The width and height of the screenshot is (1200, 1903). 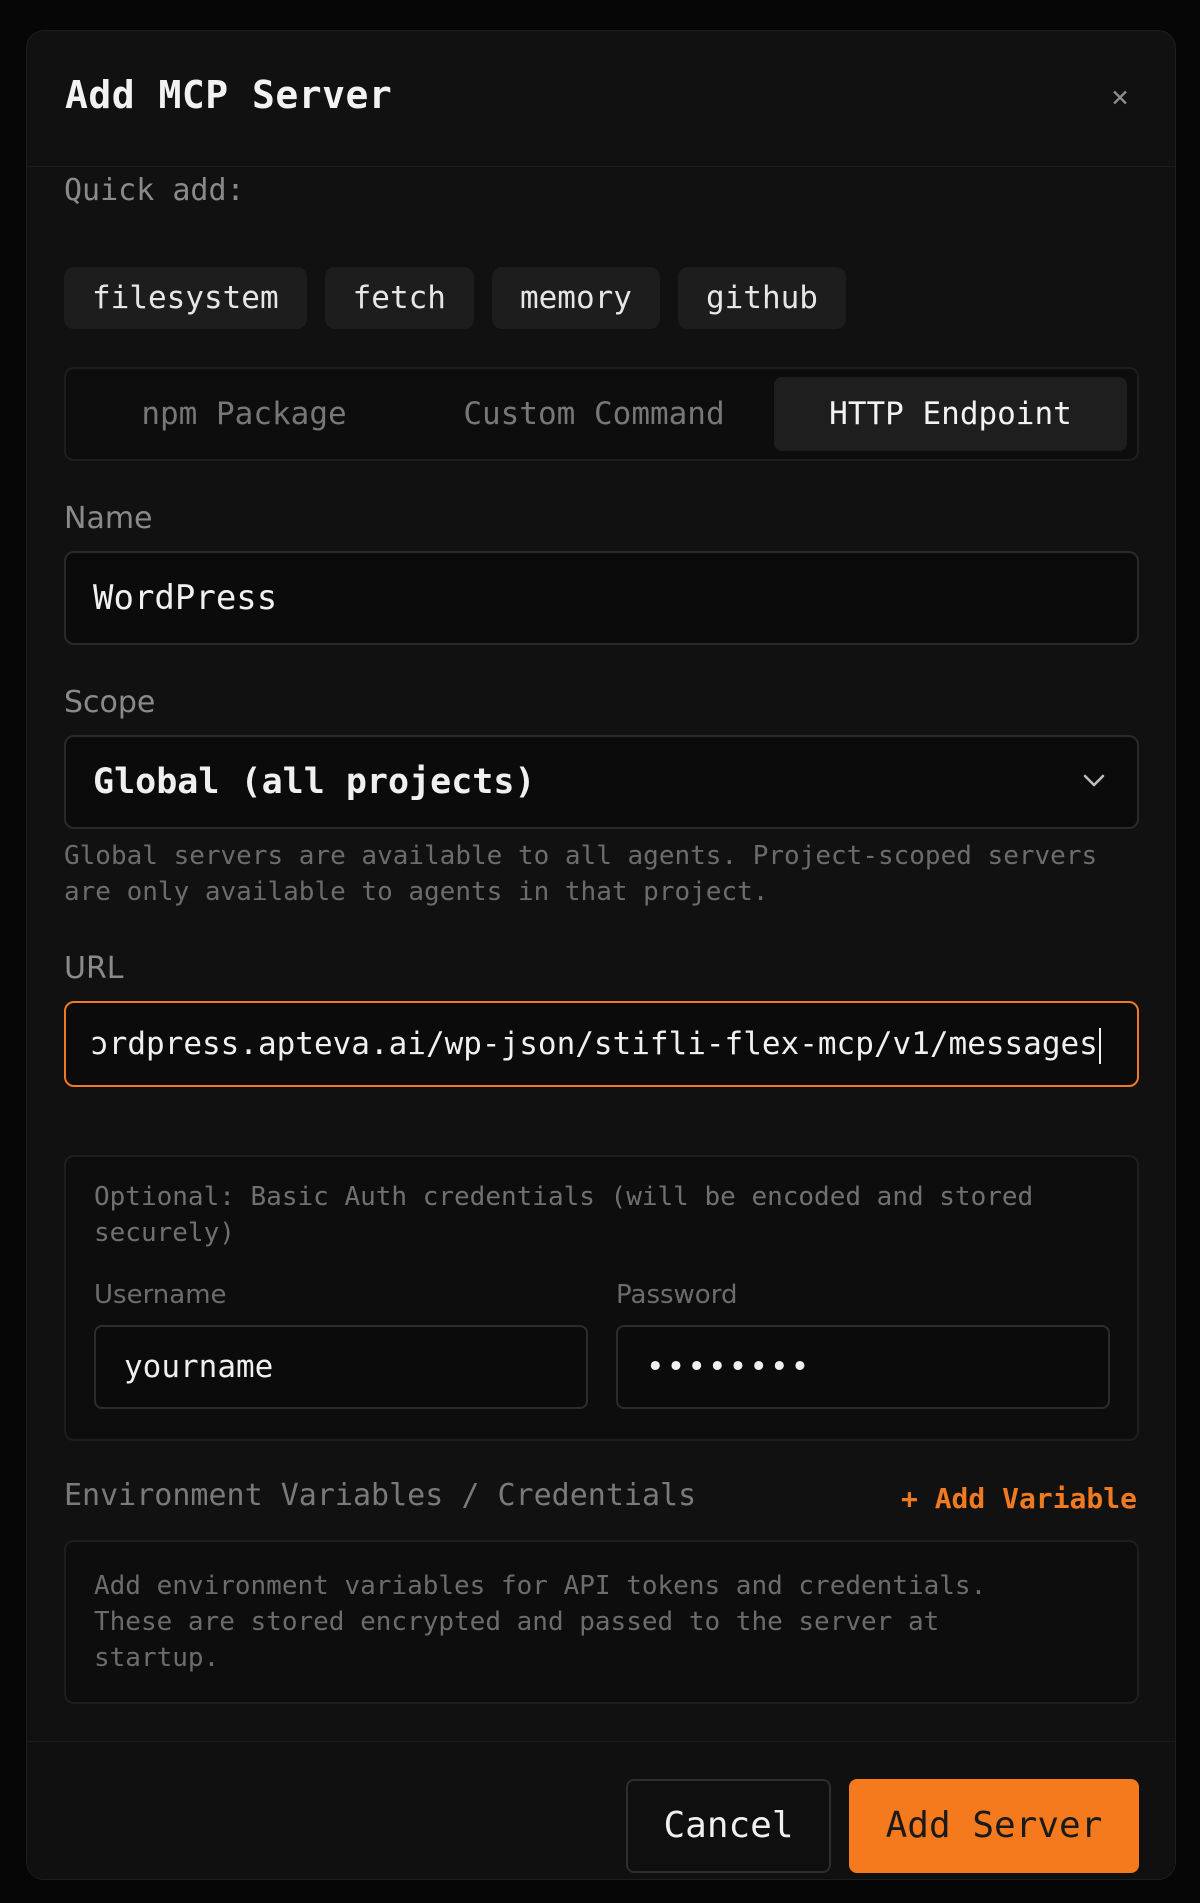 What do you see at coordinates (160, 1295) in the screenshot?
I see `username-label: Username` at bounding box center [160, 1295].